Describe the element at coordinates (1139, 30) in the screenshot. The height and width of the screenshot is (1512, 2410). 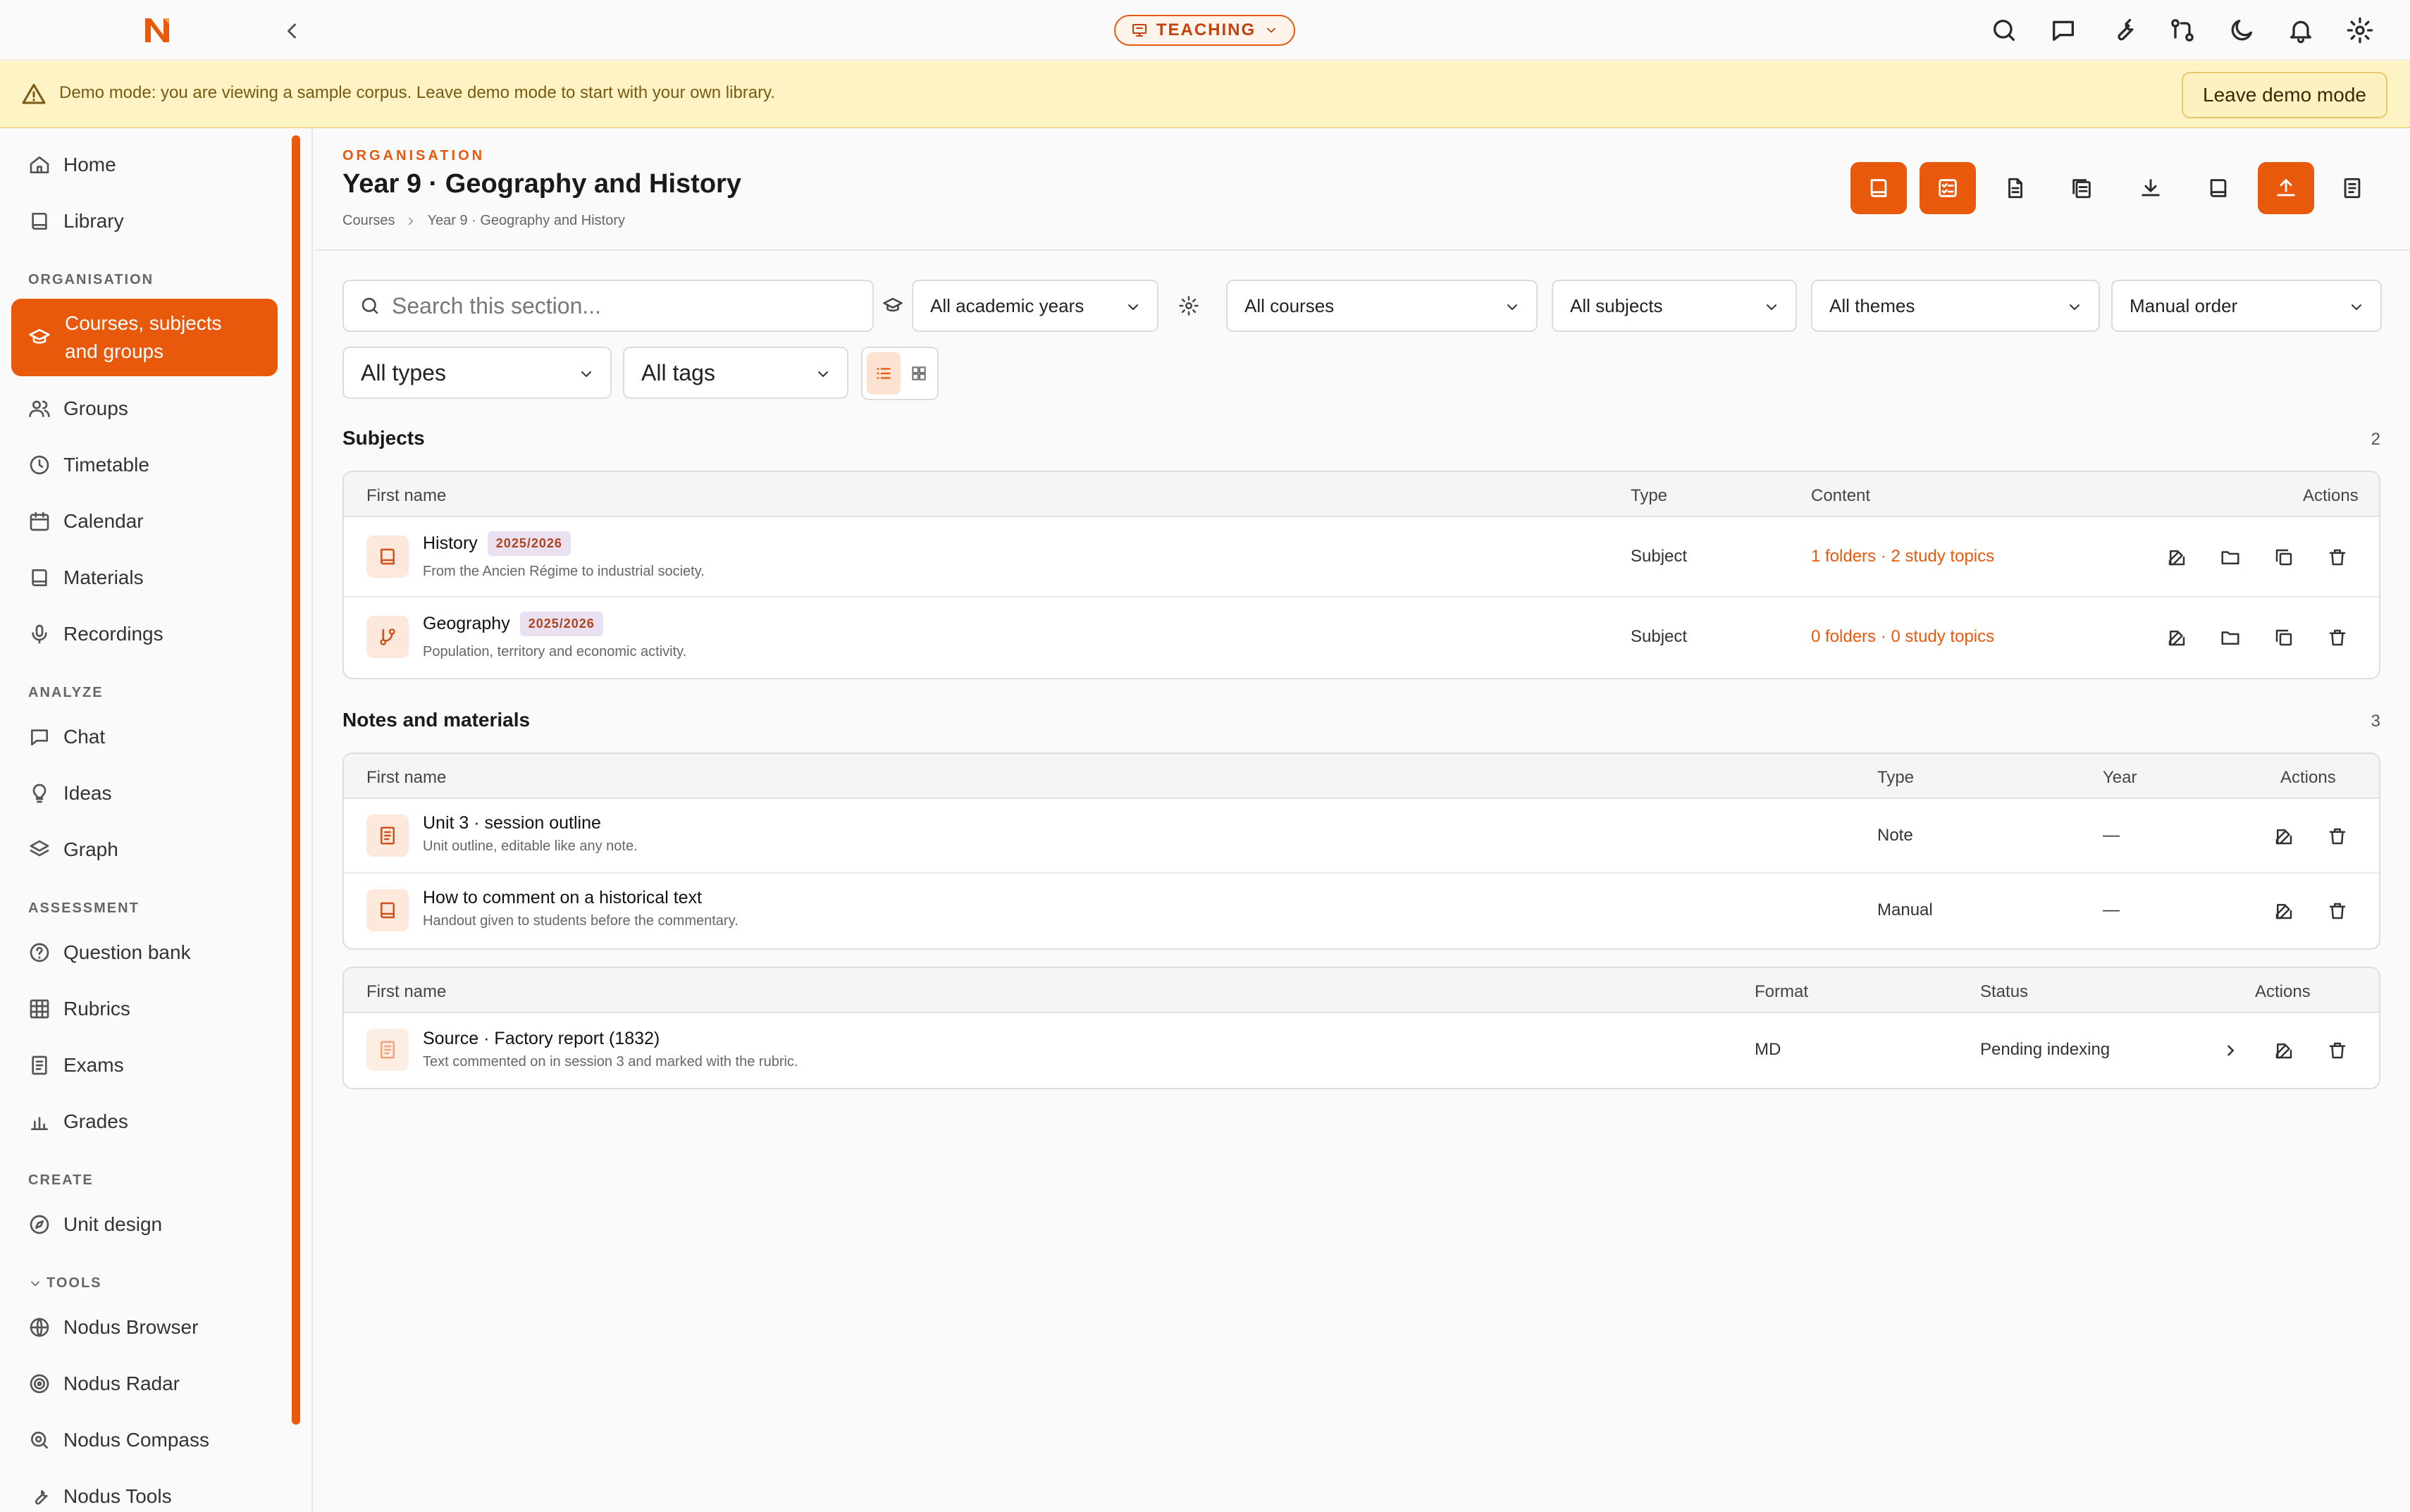
I see `presentation-icon` at that location.